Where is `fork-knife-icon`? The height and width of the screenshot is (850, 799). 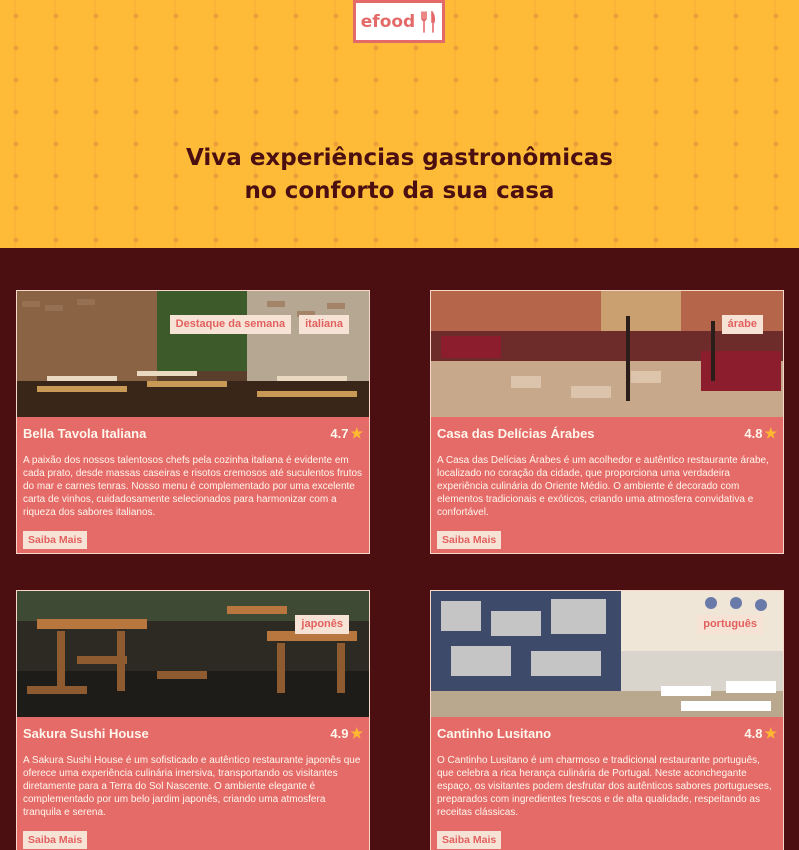
fork-knife-icon is located at coordinates (428, 21).